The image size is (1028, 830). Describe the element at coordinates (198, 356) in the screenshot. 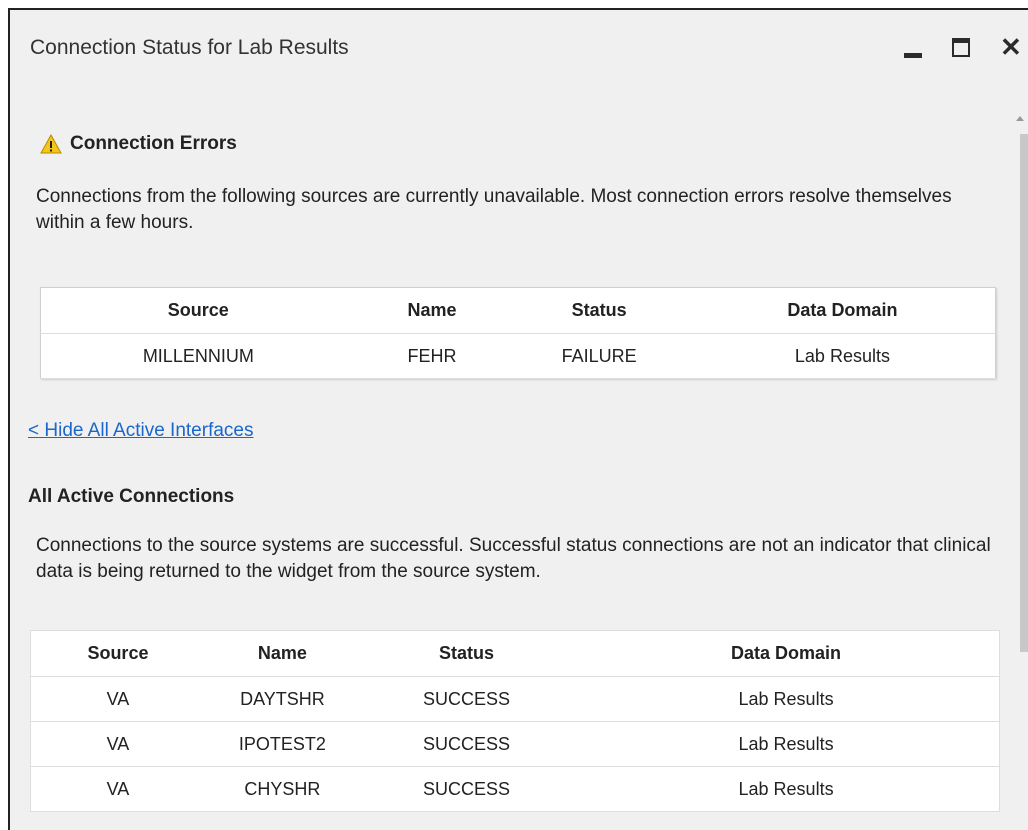

I see `cell-source: MILLENNIUM` at that location.